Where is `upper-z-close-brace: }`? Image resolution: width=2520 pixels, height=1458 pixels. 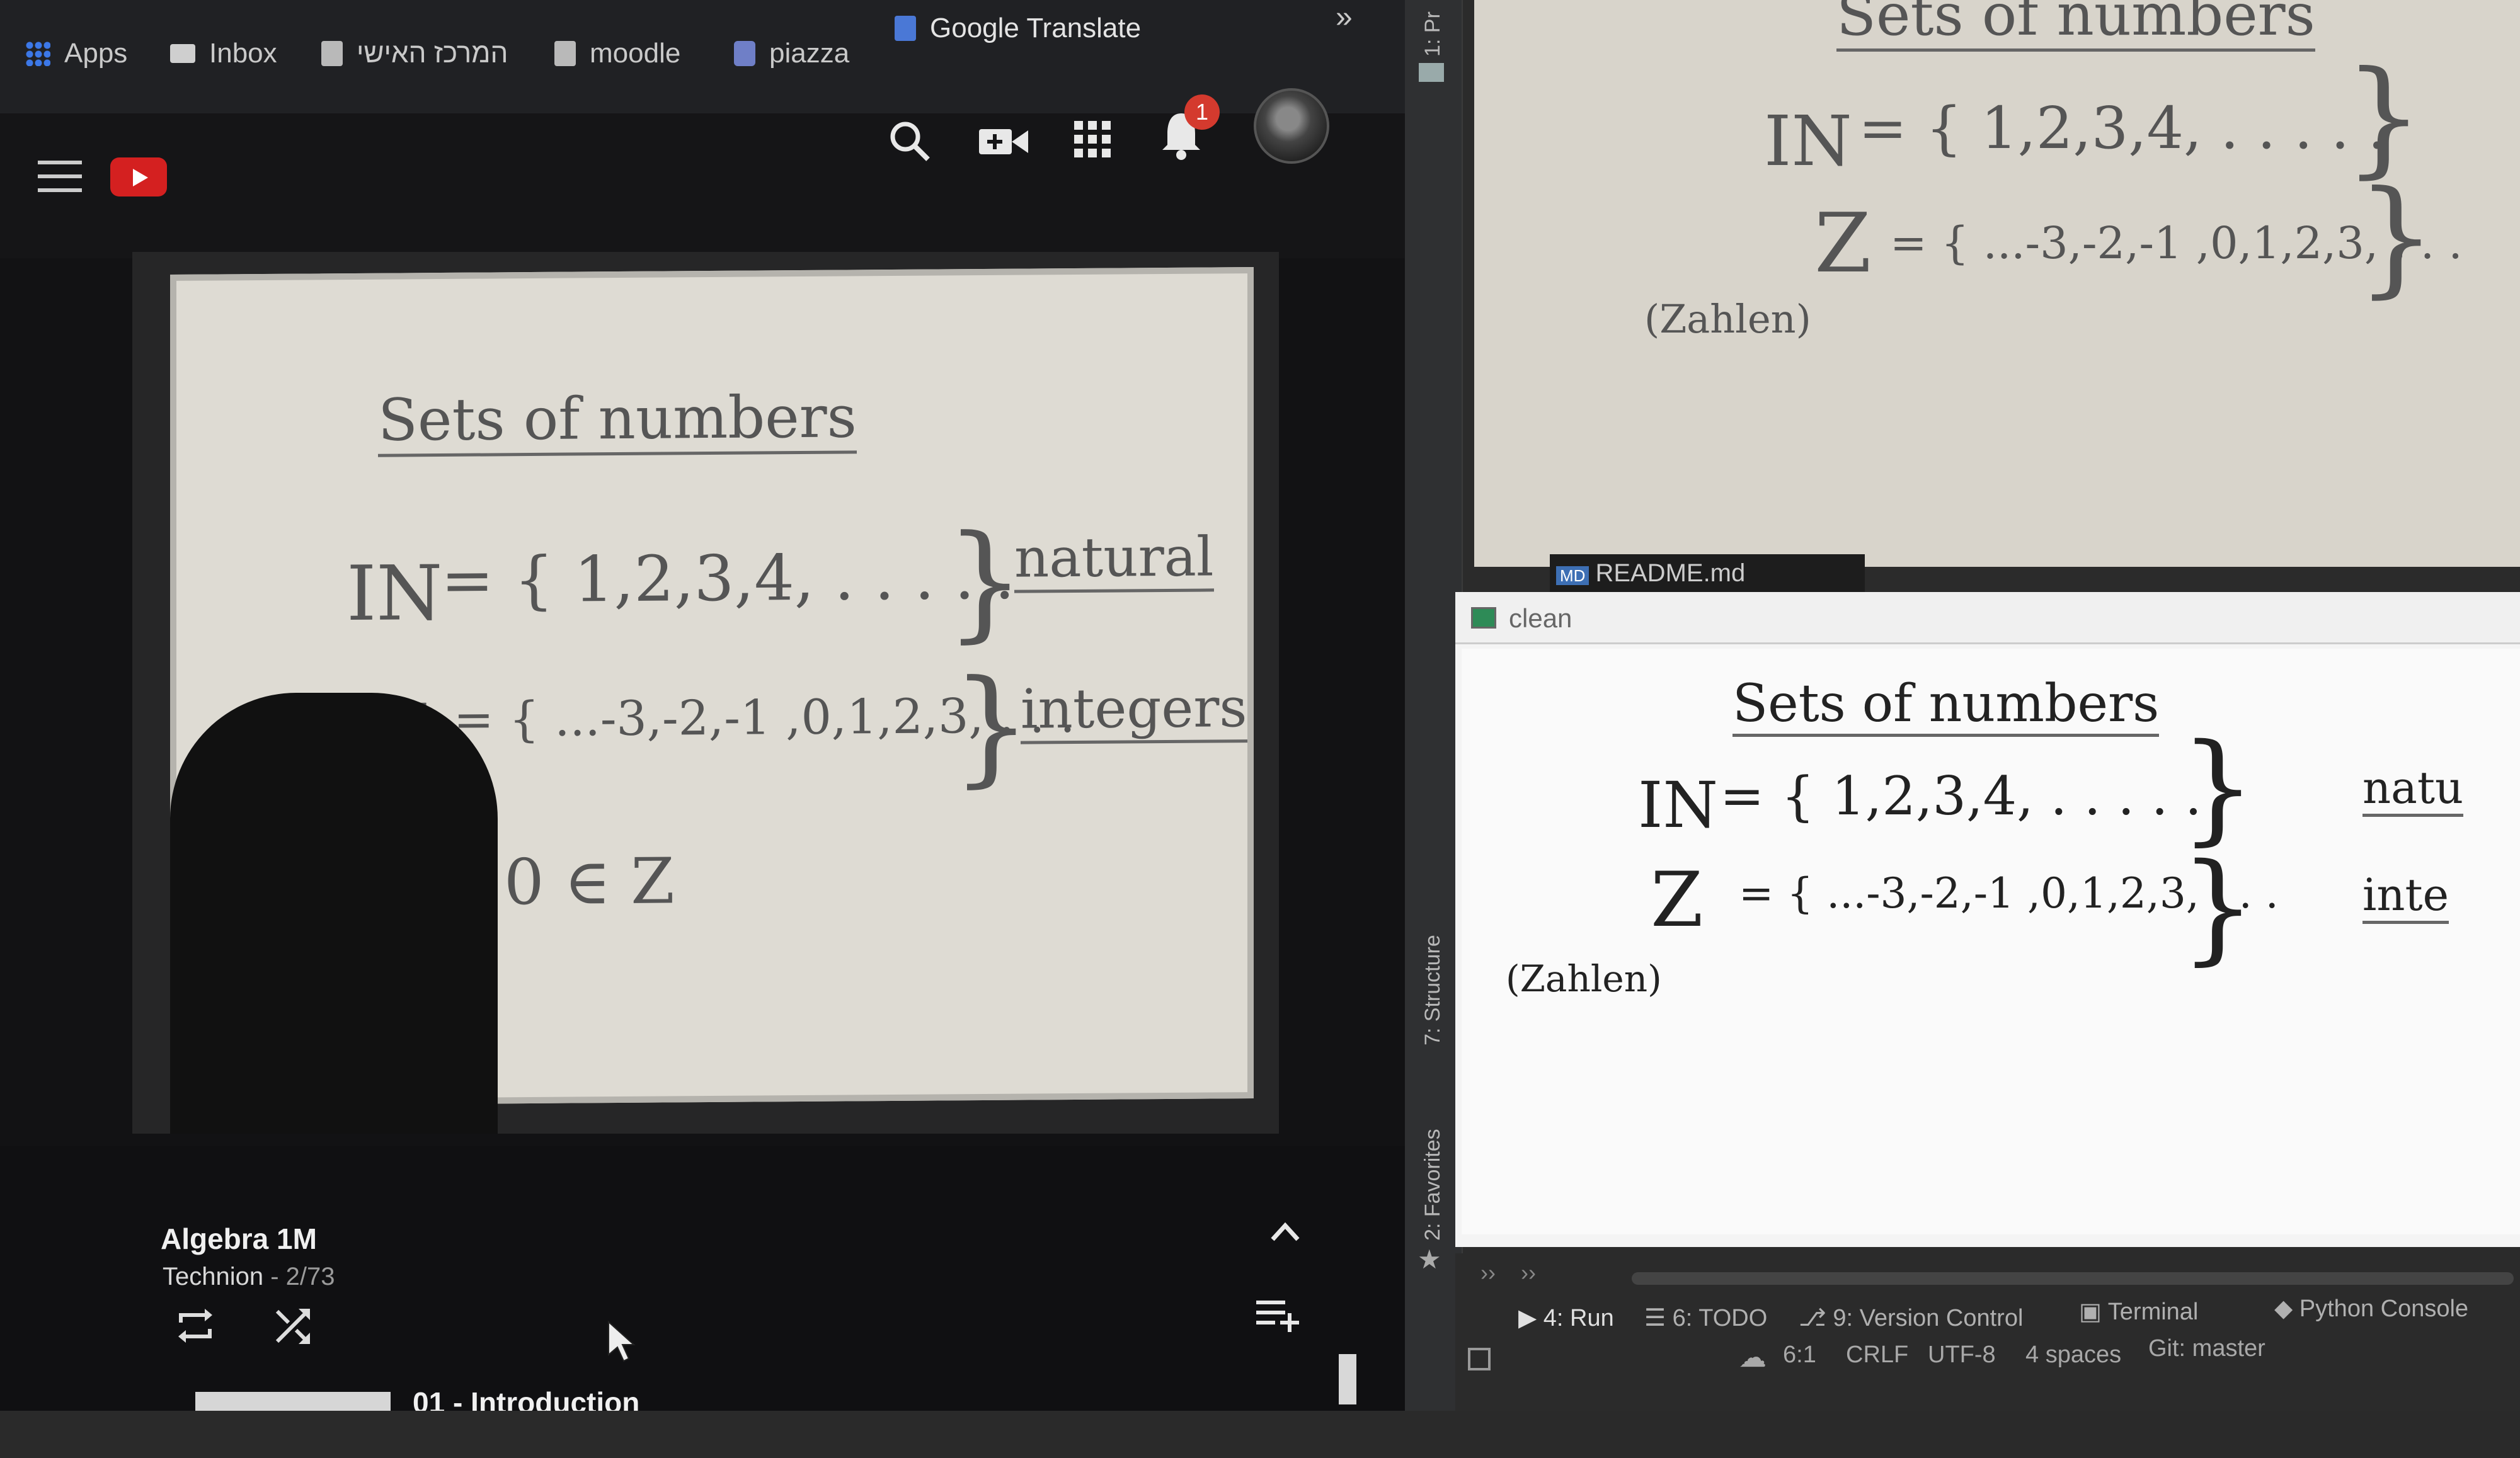 upper-z-close-brace: } is located at coordinates (2396, 237).